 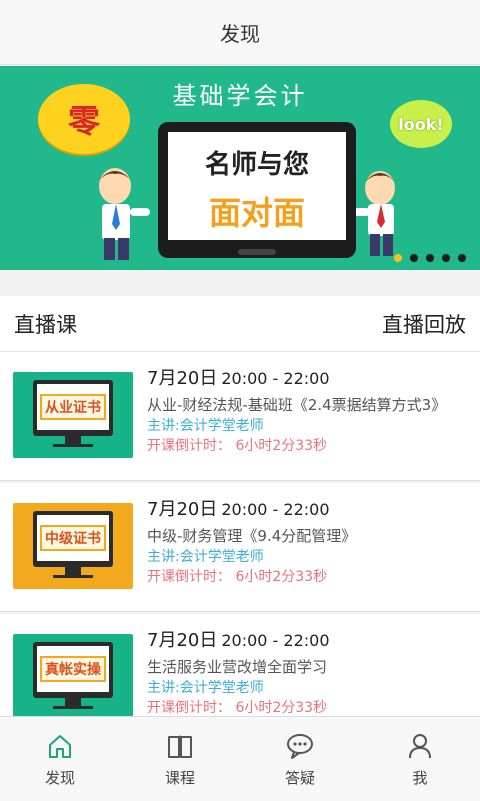 I want to click on monitor-icon: 中级证书, so click(x=73, y=539).